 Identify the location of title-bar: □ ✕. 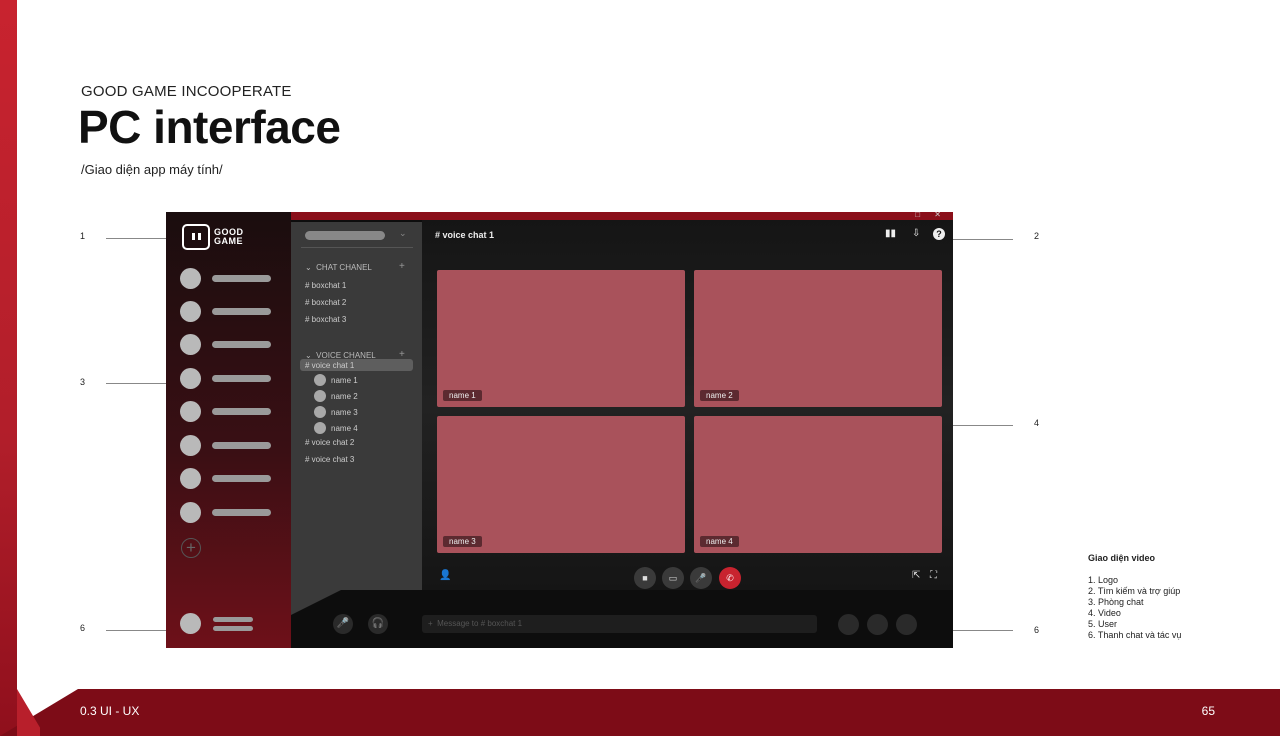
(622, 216).